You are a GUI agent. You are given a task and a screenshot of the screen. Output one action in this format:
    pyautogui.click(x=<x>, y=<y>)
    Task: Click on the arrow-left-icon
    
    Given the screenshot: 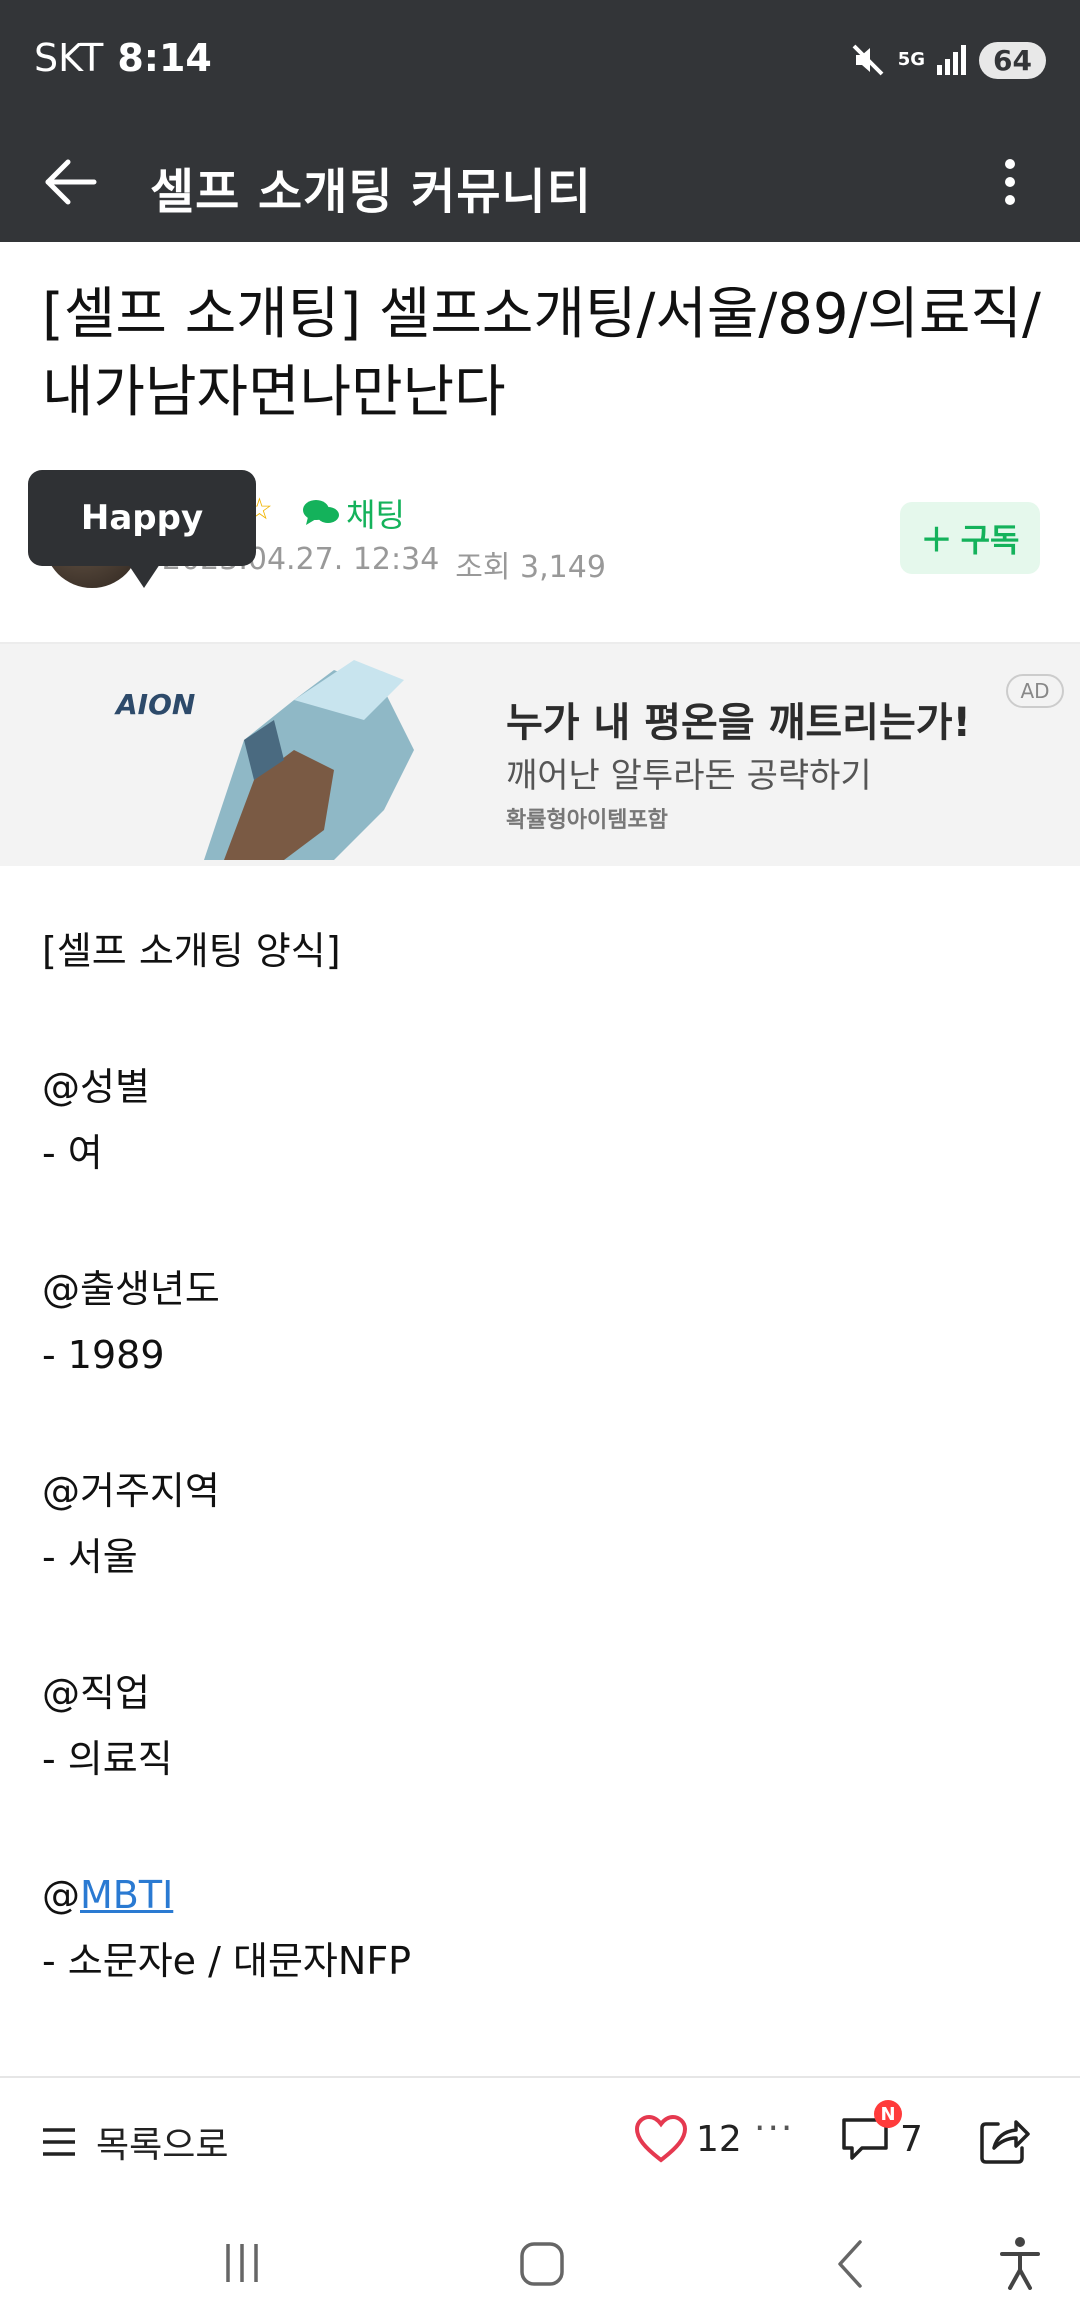 What is the action you would take?
    pyautogui.click(x=71, y=182)
    